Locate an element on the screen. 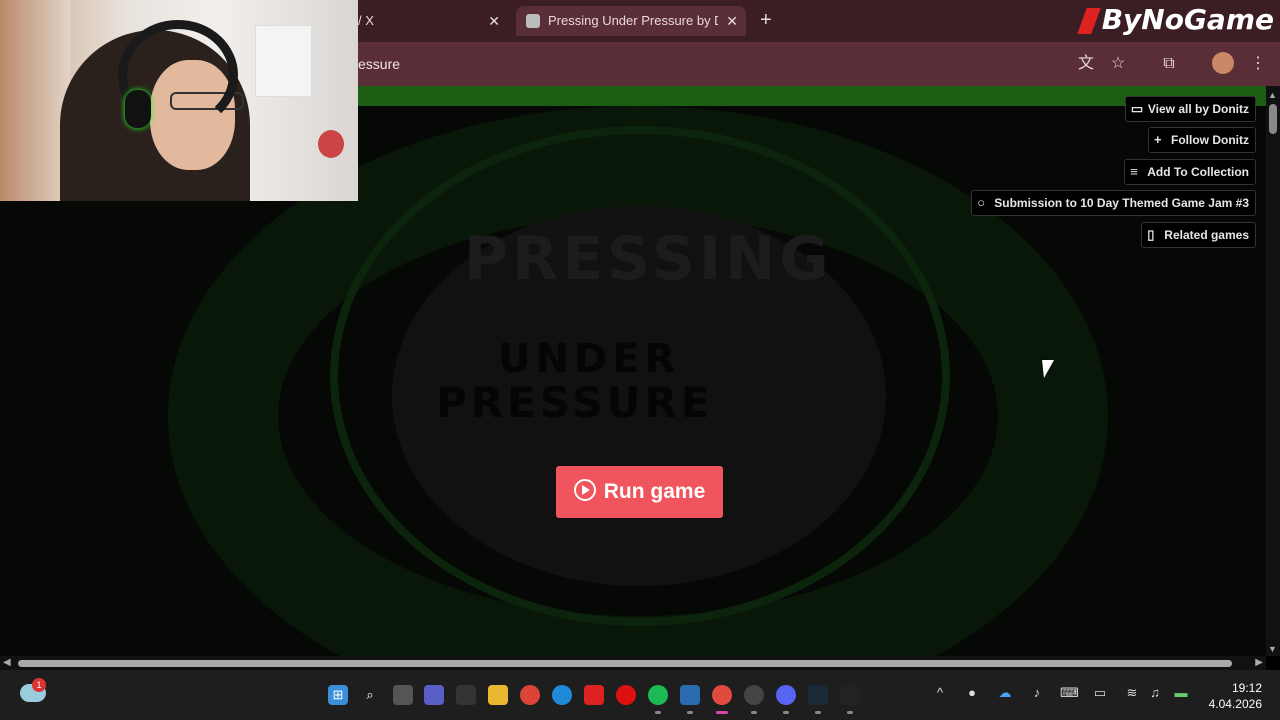 This screenshot has height=720, width=1280. chrome-icon is located at coordinates (530, 695).